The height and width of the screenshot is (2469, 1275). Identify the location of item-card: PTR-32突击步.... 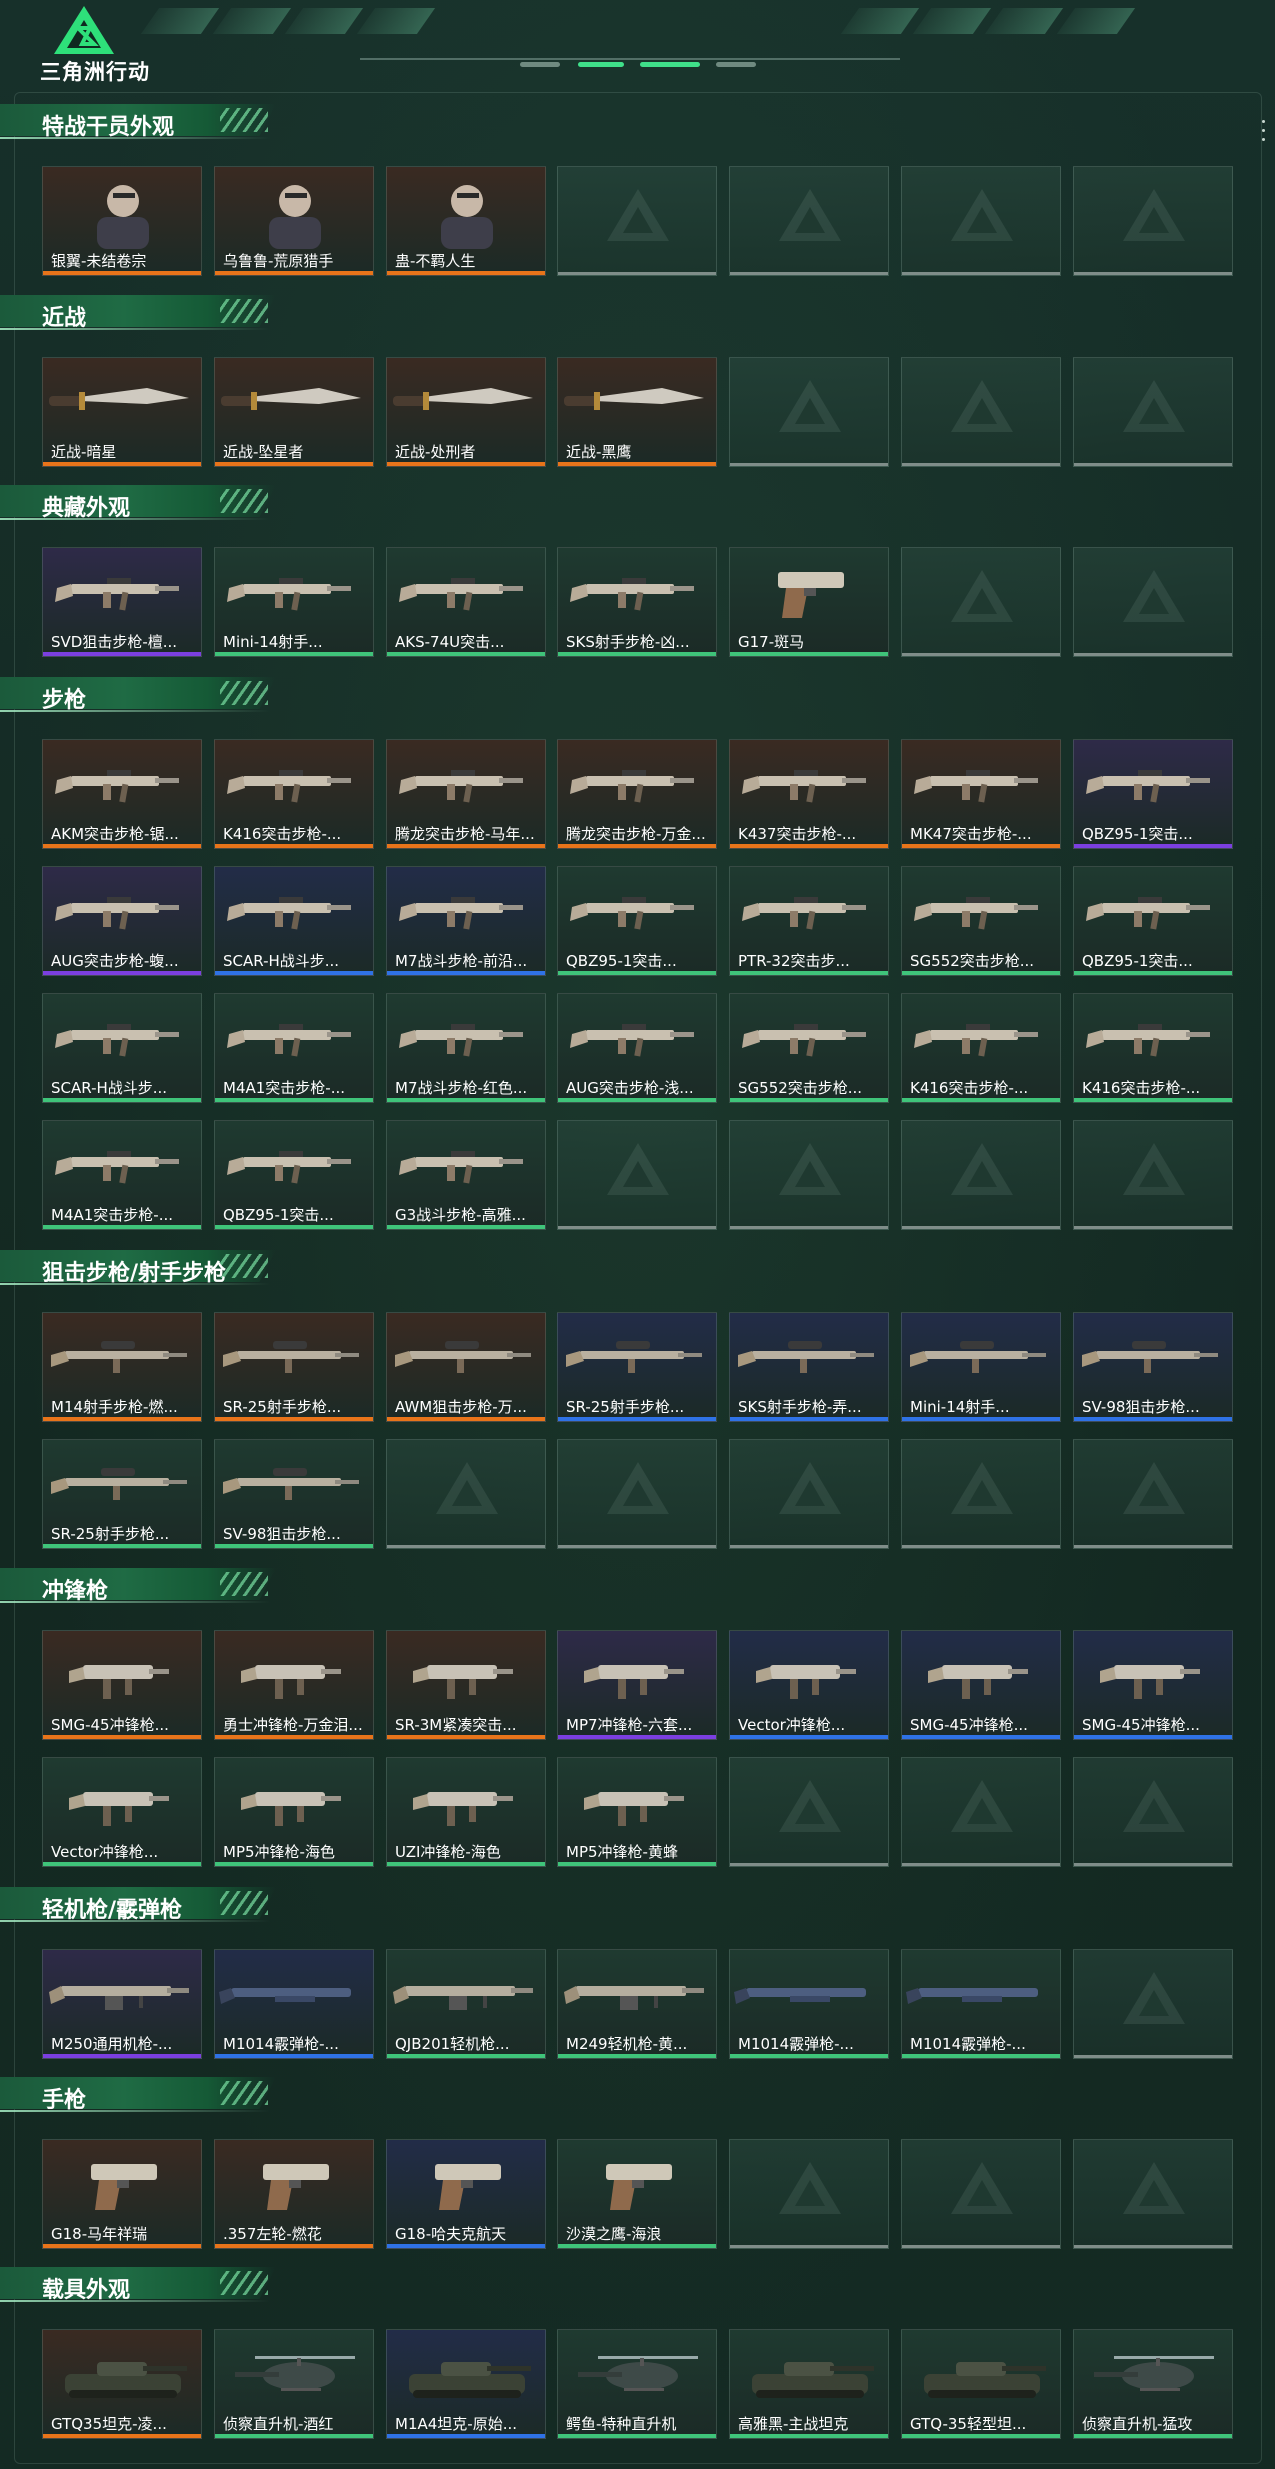
(809, 921).